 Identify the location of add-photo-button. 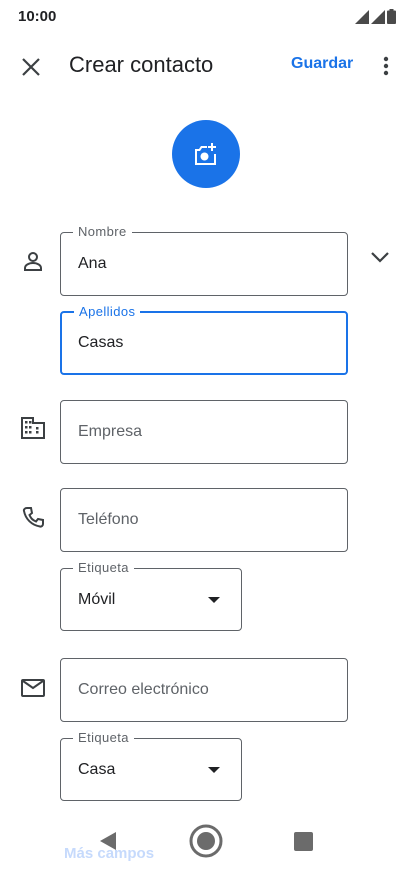
(206, 154).